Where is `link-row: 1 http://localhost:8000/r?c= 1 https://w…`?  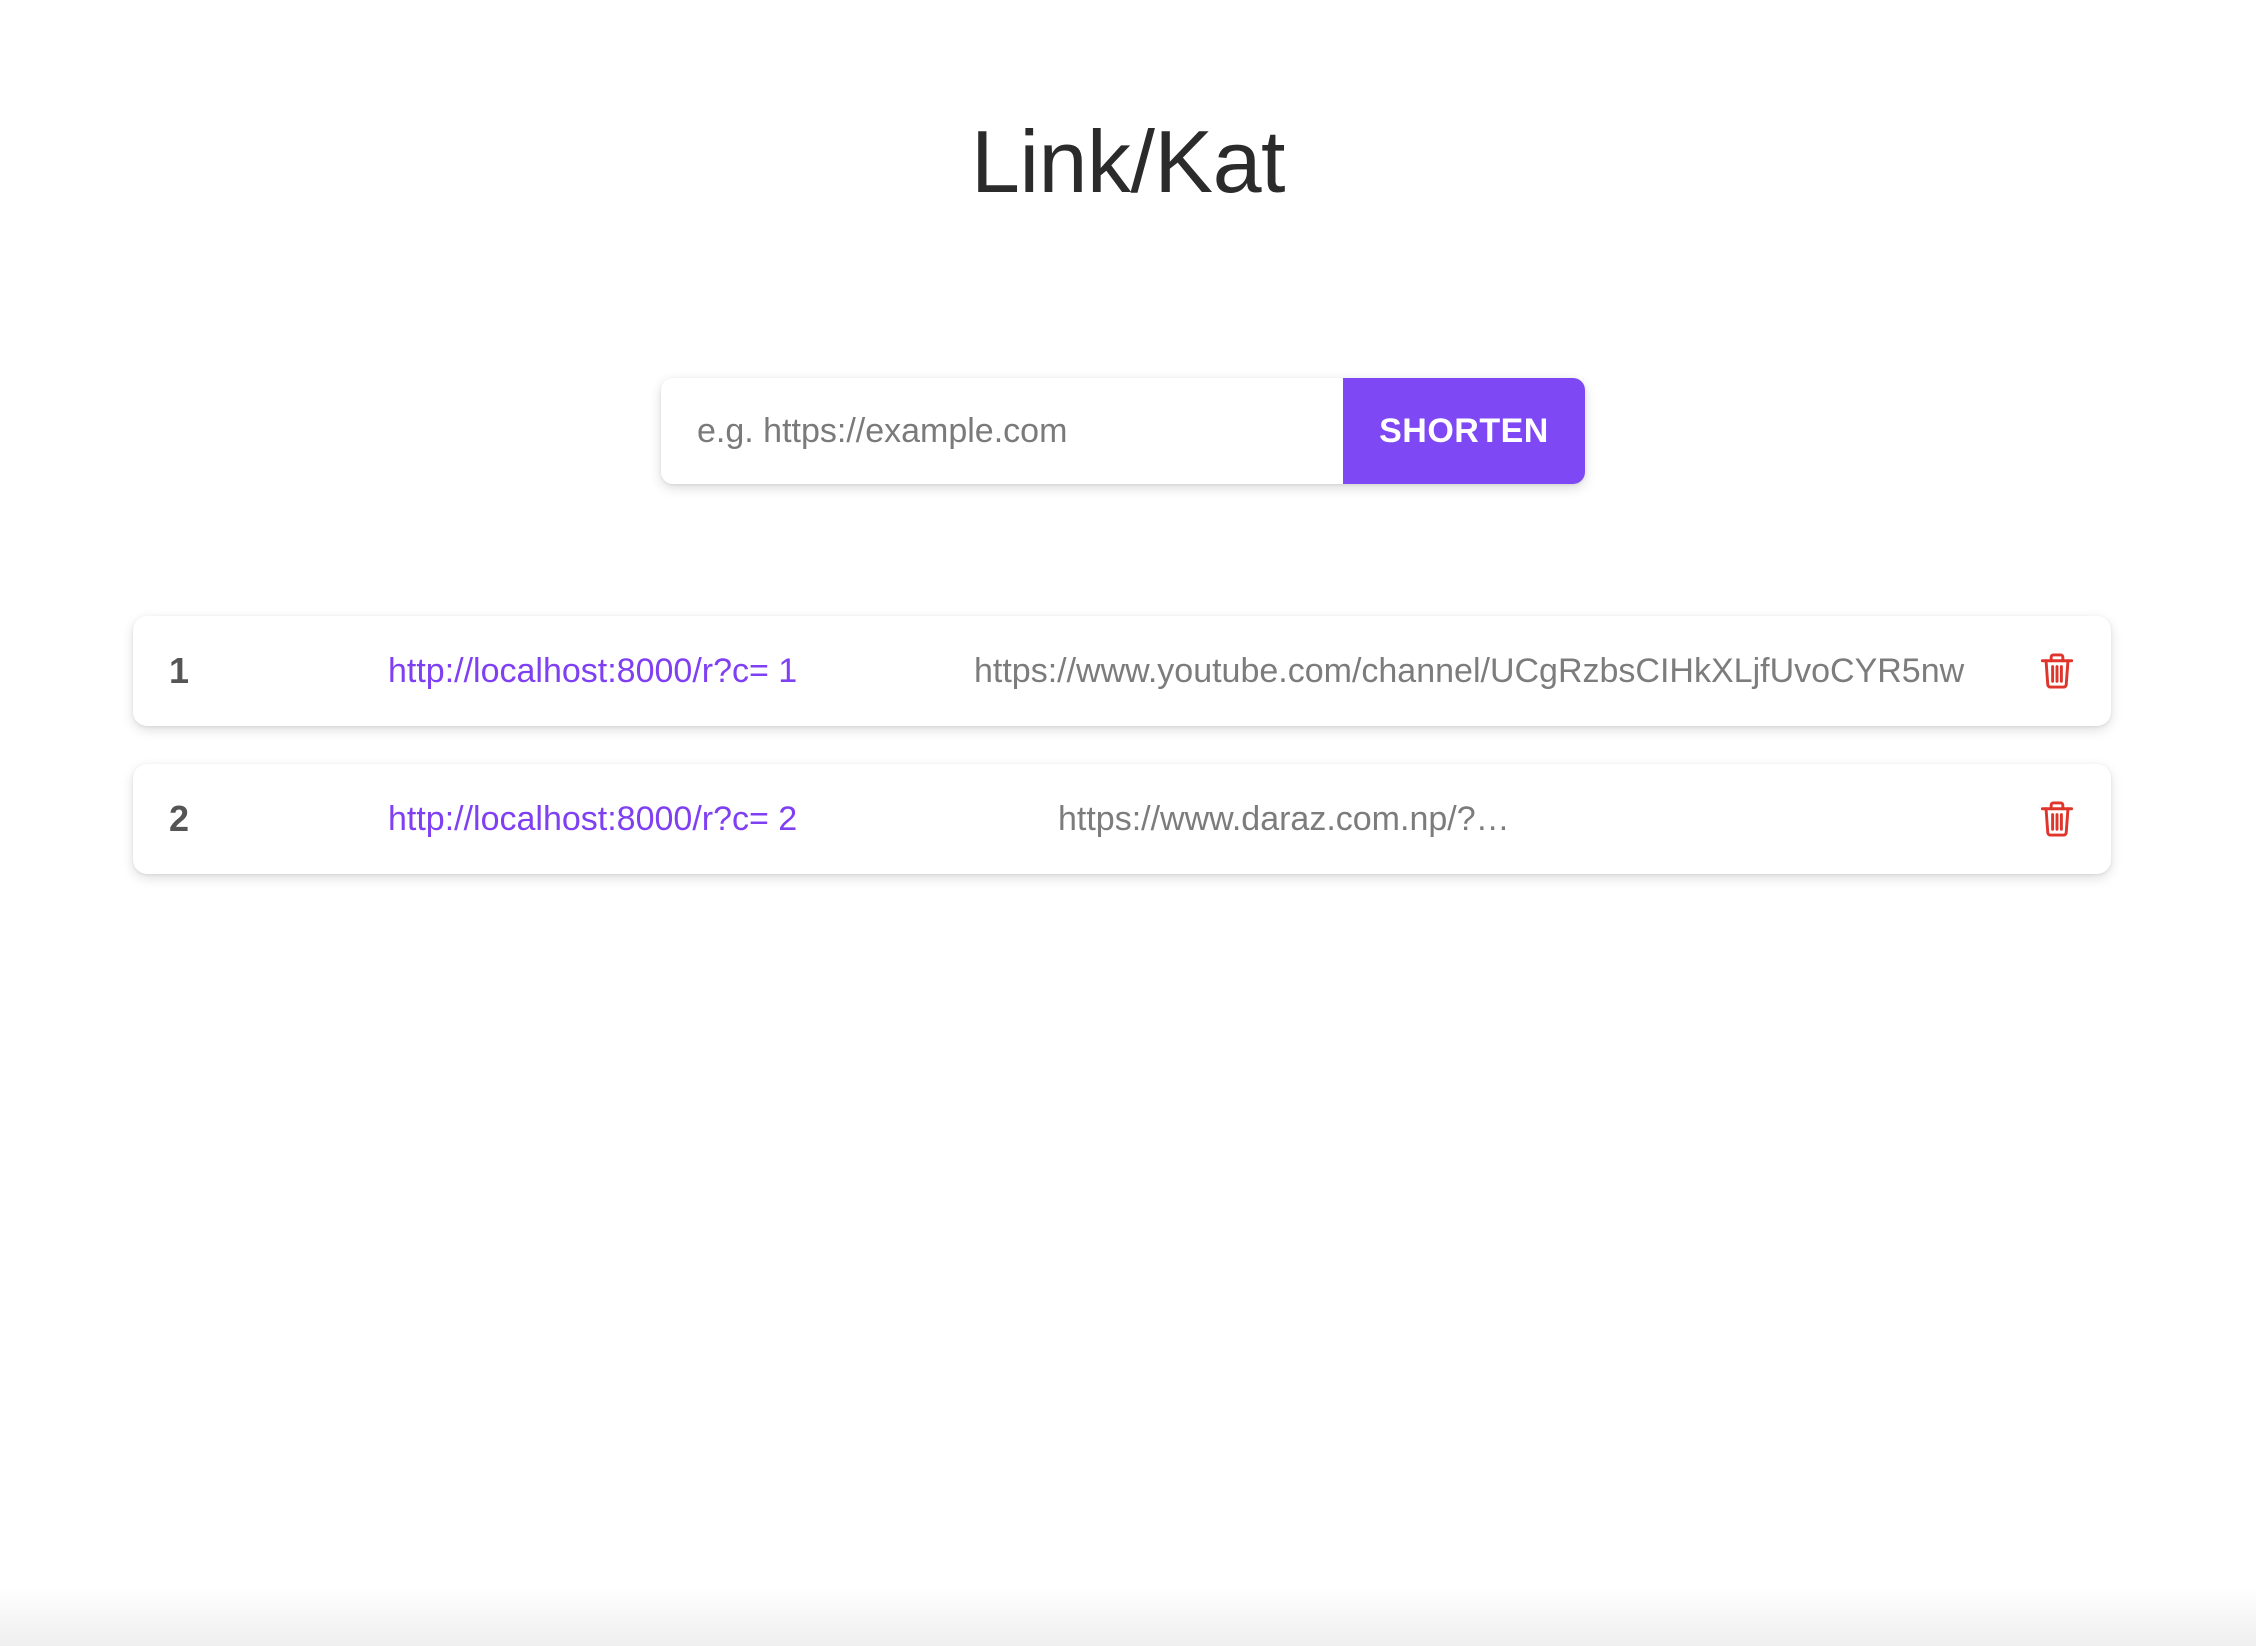
link-row: 1 http://localhost:8000/r?c= 1 https://w… is located at coordinates (1122, 671).